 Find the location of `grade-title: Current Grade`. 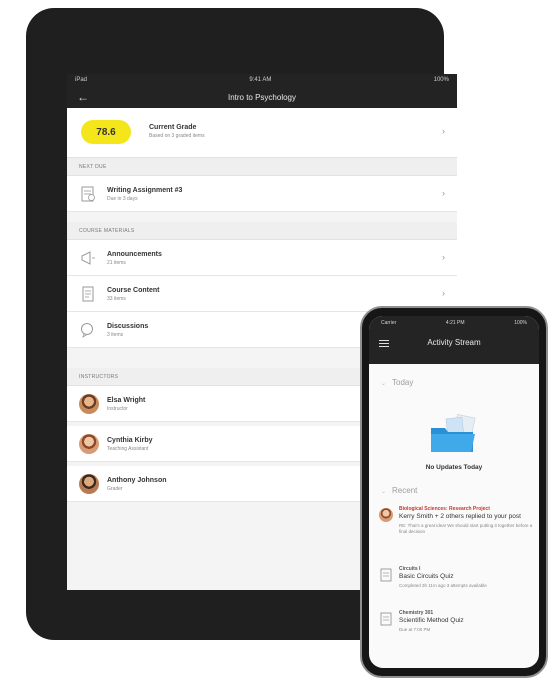

grade-title: Current Grade is located at coordinates (173, 127).